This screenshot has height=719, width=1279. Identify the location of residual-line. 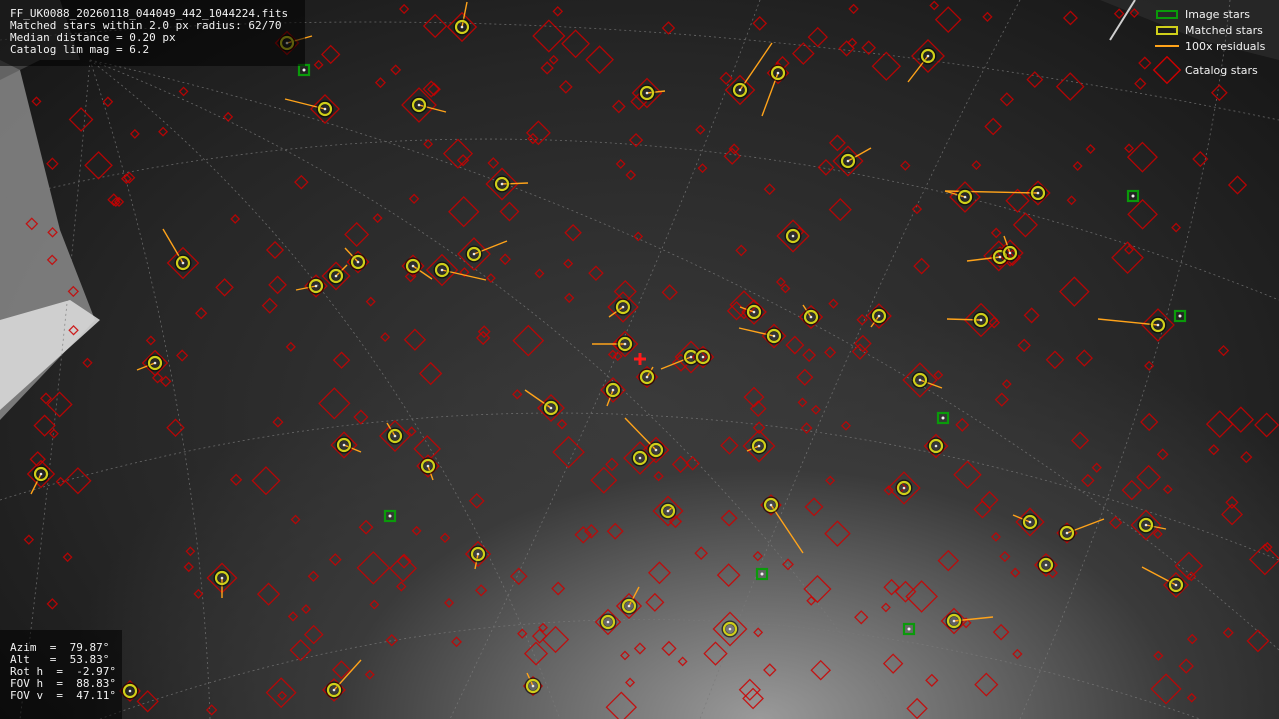
(756, 66).